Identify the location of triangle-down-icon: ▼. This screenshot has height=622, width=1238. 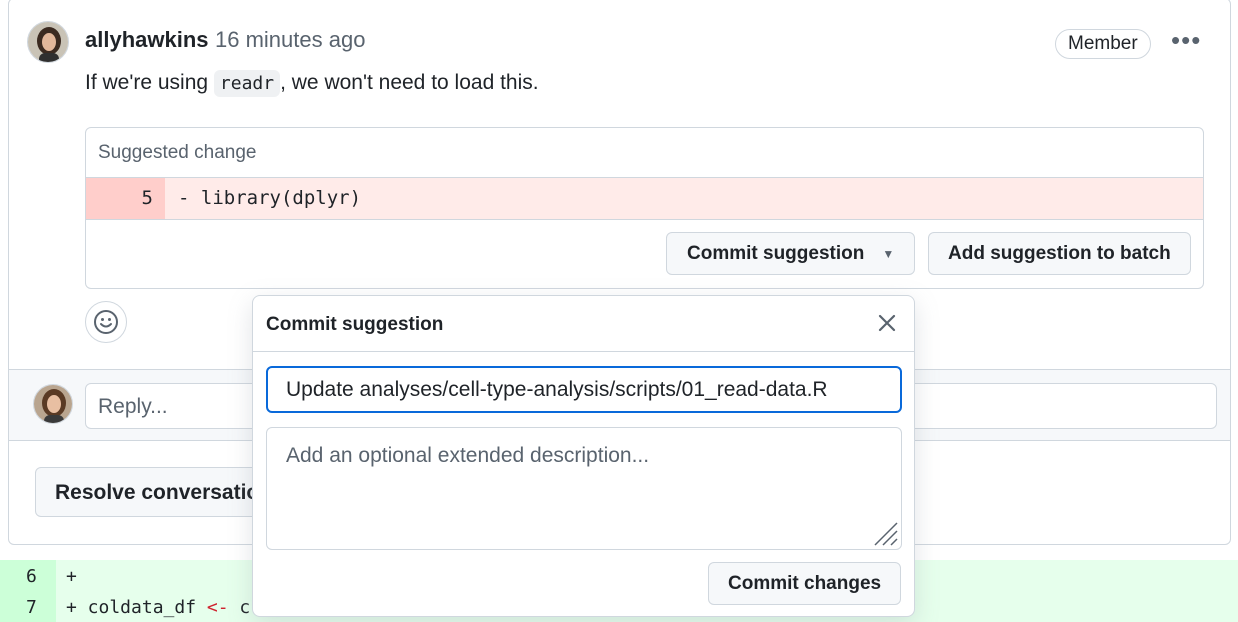
(888, 253).